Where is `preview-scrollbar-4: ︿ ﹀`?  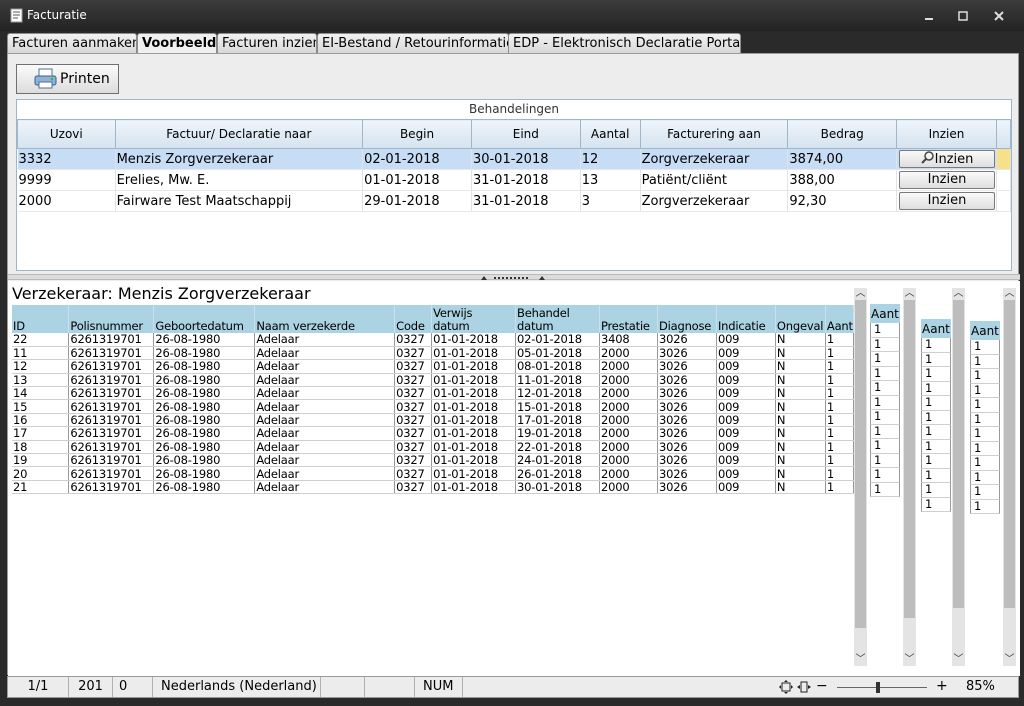 preview-scrollbar-4: ︿ ﹀ is located at coordinates (1009, 477).